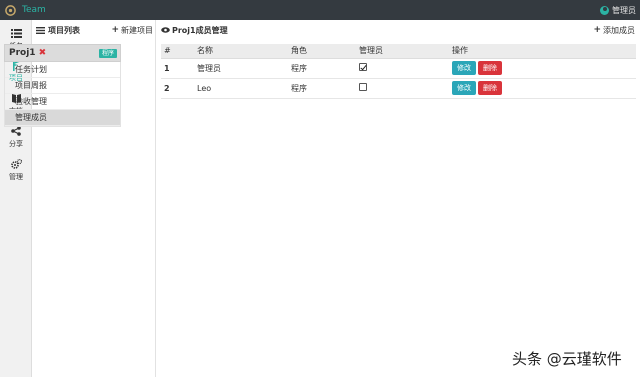  I want to click on project-name: Proj1, so click(22, 53).